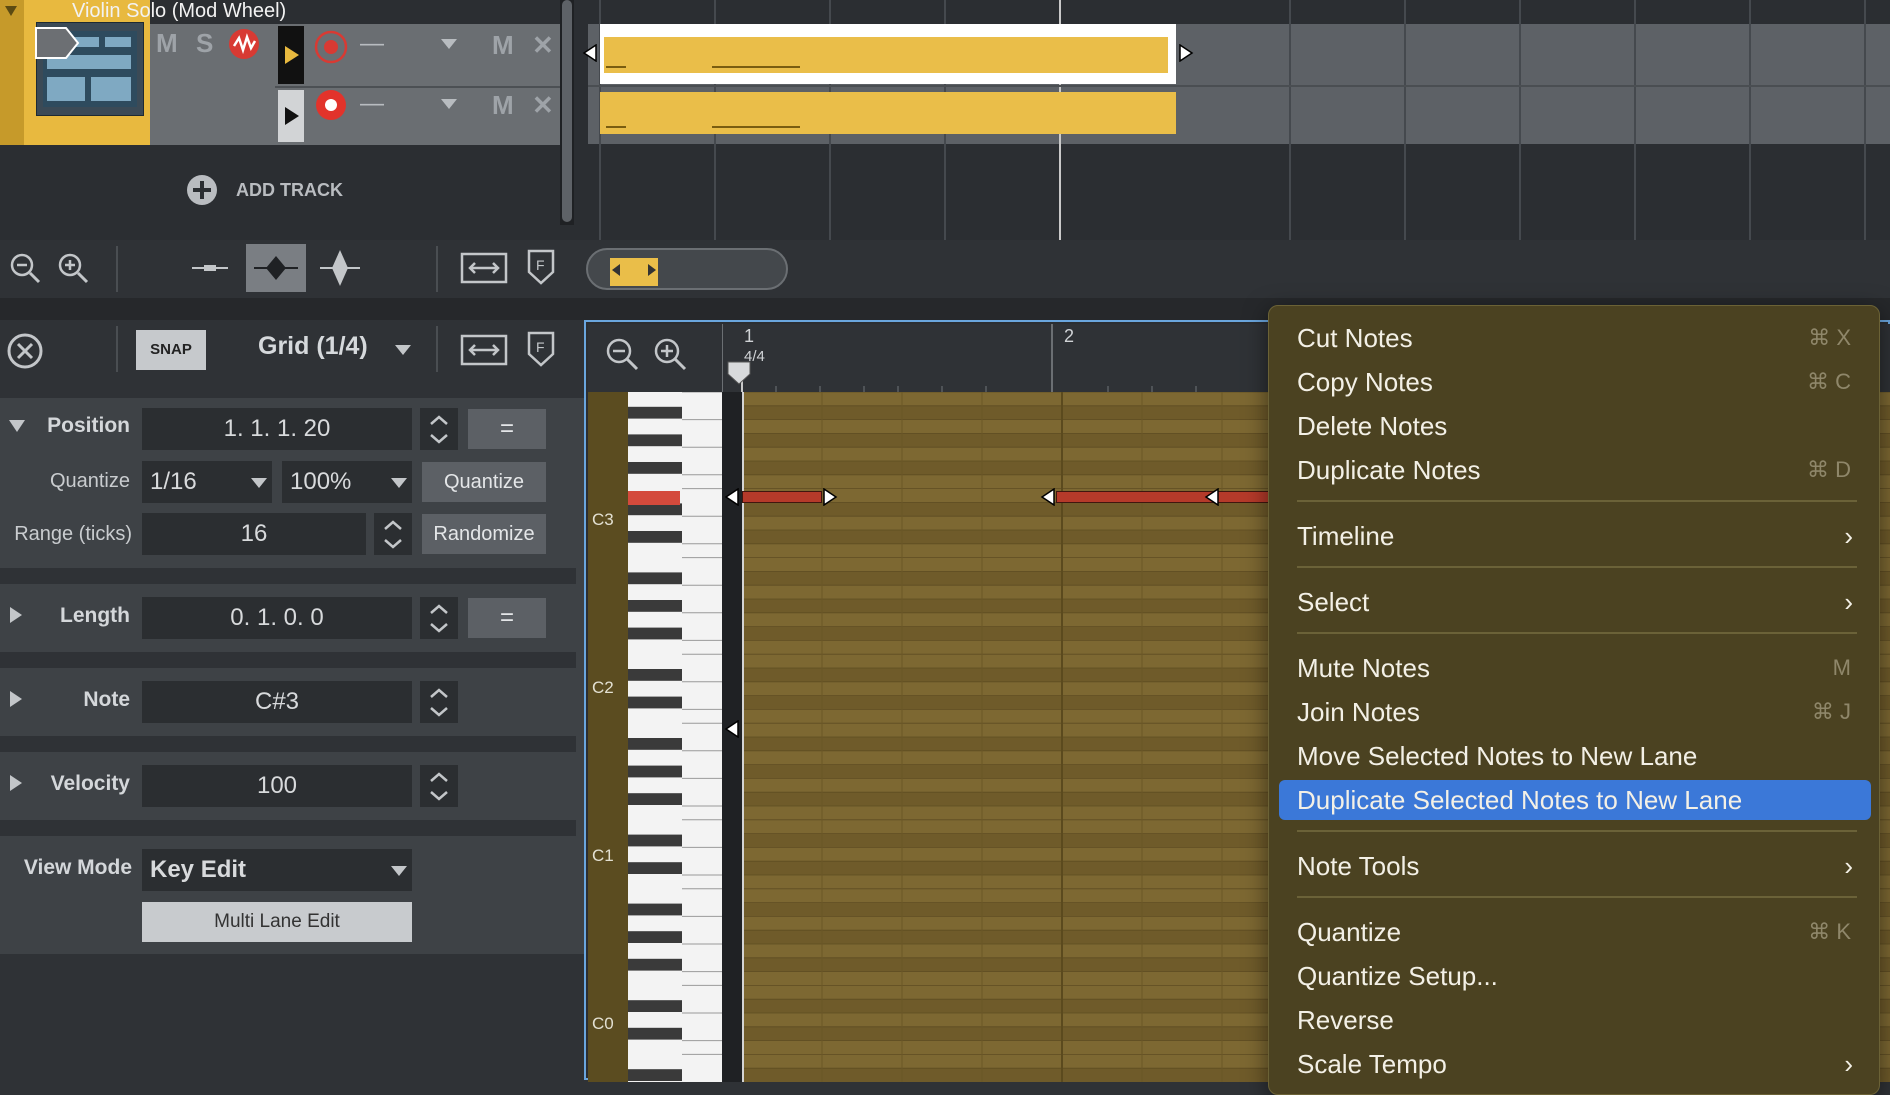  Describe the element at coordinates (622, 354) in the screenshot. I see `roll-zoom-out-icon` at that location.